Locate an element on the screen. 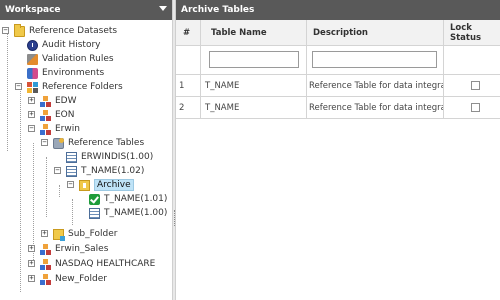  archive-tables-title: Archive Tables is located at coordinates (218, 10).